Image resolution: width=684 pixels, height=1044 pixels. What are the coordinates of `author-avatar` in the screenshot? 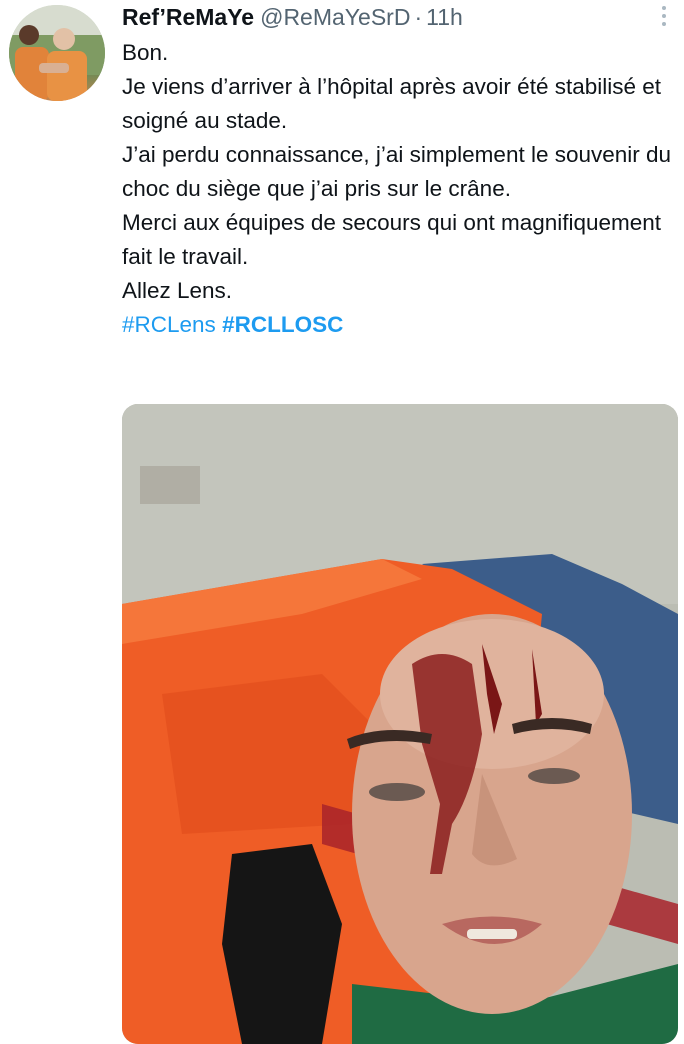 It's located at (57, 53).